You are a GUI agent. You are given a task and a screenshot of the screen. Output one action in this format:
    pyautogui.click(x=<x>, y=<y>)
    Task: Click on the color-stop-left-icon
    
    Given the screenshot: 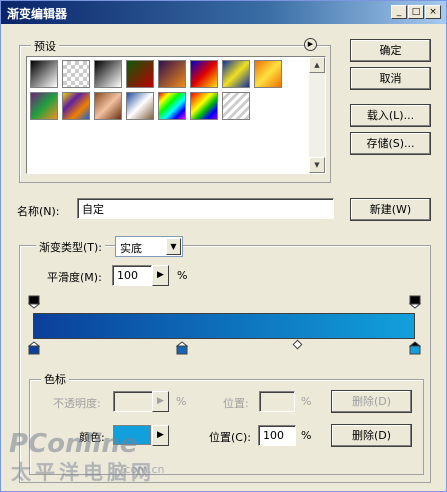 What is the action you would take?
    pyautogui.click(x=34, y=348)
    